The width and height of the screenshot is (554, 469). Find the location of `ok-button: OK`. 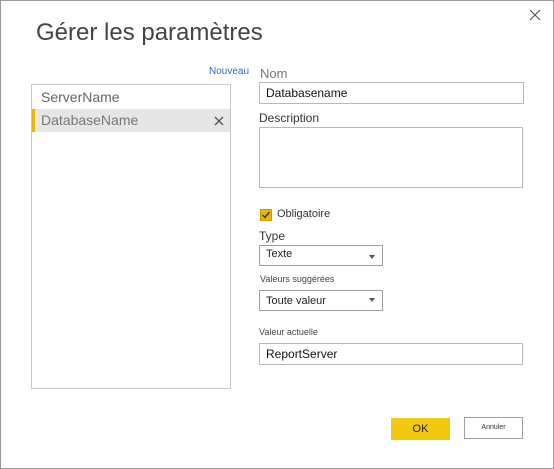

ok-button: OK is located at coordinates (420, 429).